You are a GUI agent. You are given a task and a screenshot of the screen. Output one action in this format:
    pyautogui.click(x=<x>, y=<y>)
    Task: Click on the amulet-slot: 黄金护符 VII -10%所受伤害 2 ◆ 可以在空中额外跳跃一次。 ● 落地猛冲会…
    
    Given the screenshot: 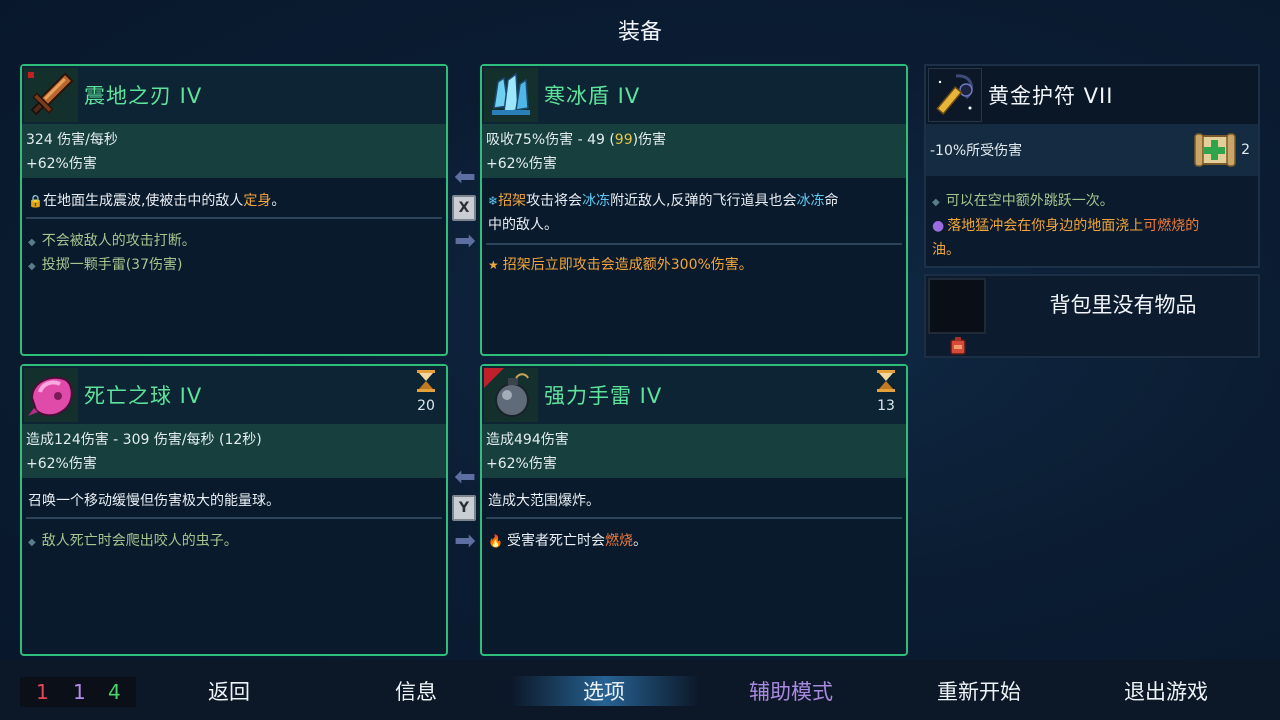 What is the action you would take?
    pyautogui.click(x=1092, y=166)
    